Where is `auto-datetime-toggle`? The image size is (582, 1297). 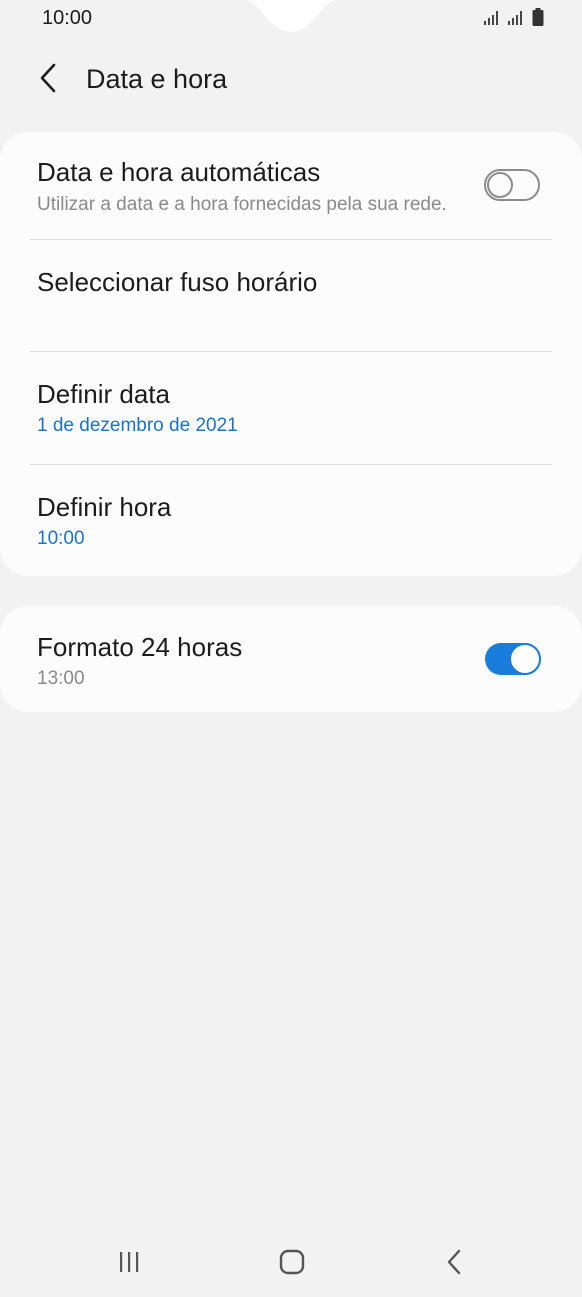 auto-datetime-toggle is located at coordinates (512, 185).